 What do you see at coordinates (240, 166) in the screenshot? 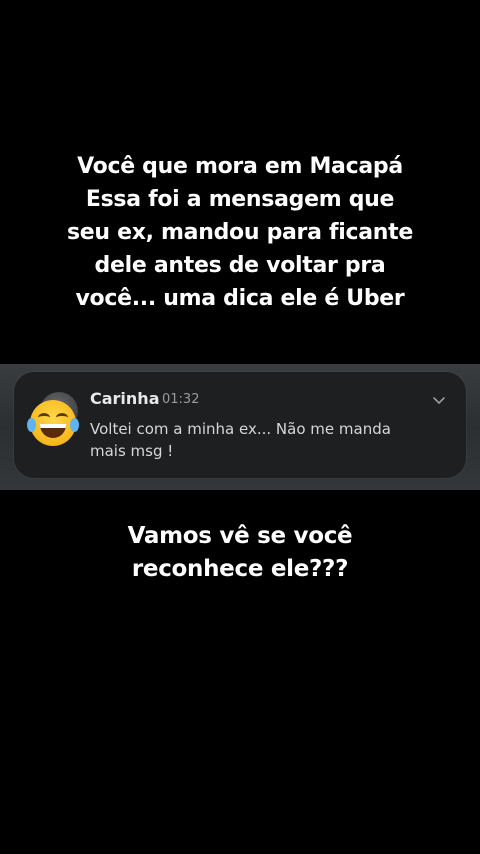
I see `caption-top-line: Você que mora em Macapá` at bounding box center [240, 166].